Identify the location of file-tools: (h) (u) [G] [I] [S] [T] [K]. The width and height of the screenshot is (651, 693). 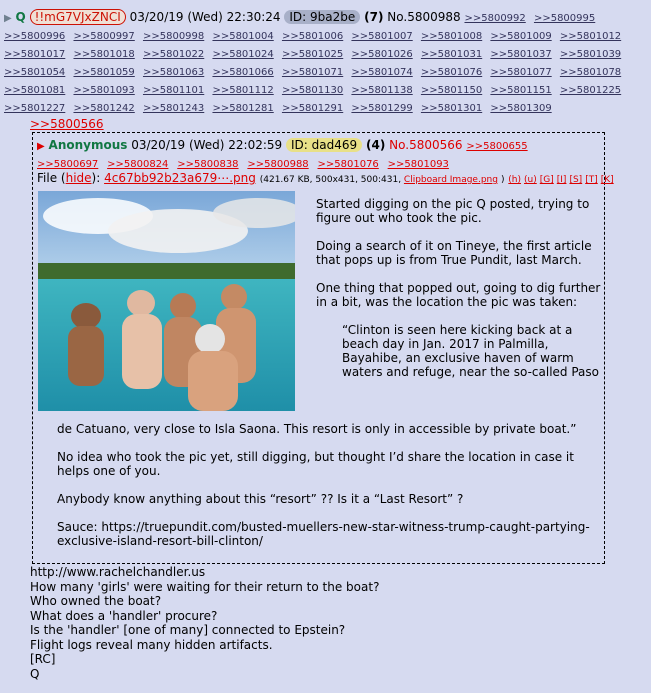
(562, 178).